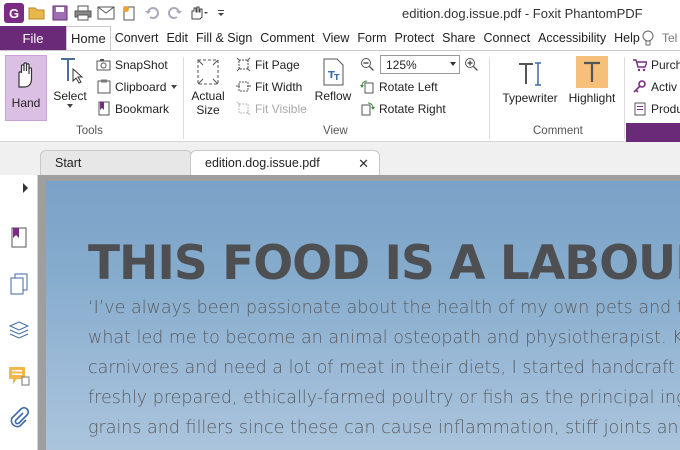 The height and width of the screenshot is (450, 680). I want to click on email-icon, so click(106, 13).